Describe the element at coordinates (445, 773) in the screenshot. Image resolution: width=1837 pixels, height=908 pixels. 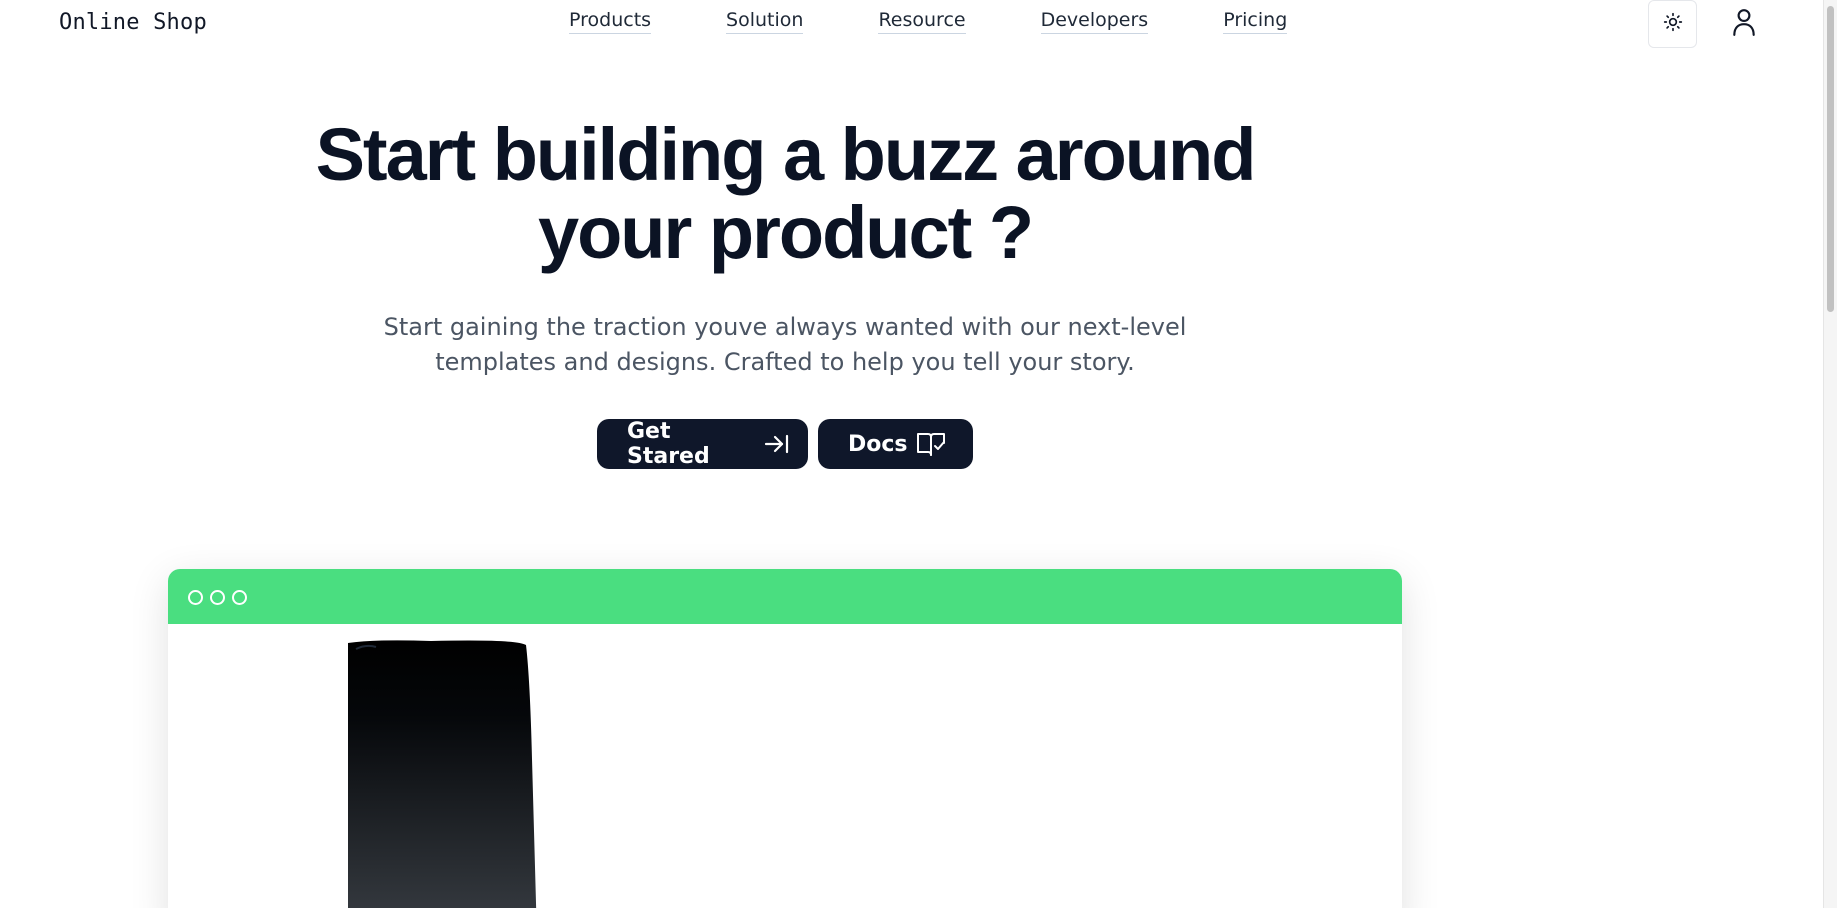
I see `product-image` at that location.